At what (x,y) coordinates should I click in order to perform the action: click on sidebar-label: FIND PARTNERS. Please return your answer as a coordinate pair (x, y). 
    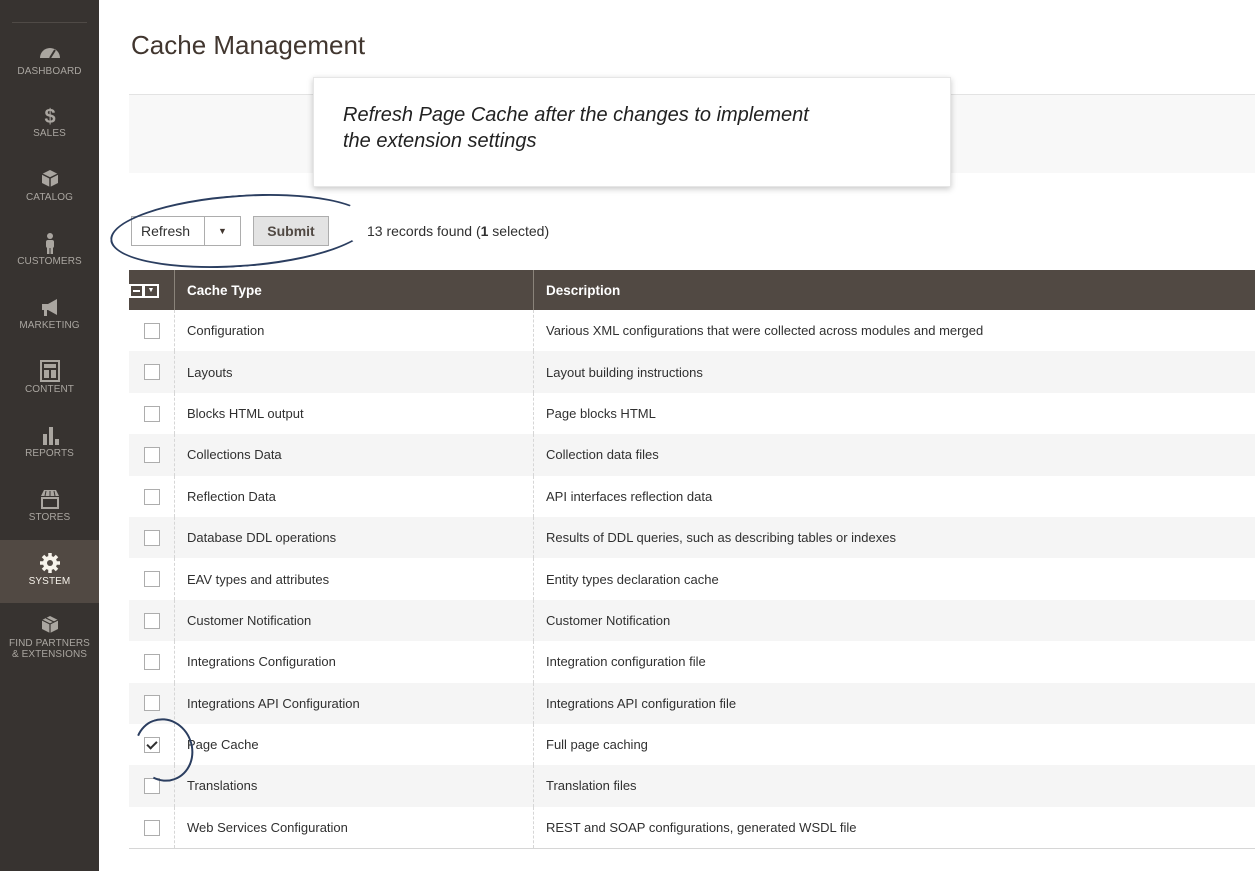
    Looking at the image, I should click on (49, 643).